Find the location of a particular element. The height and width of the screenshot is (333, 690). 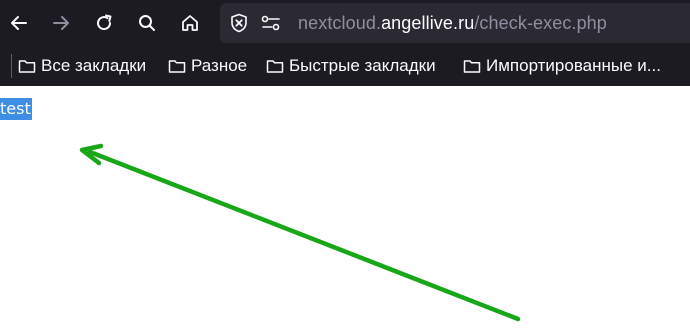

bookmarks-separator is located at coordinates (11, 66).